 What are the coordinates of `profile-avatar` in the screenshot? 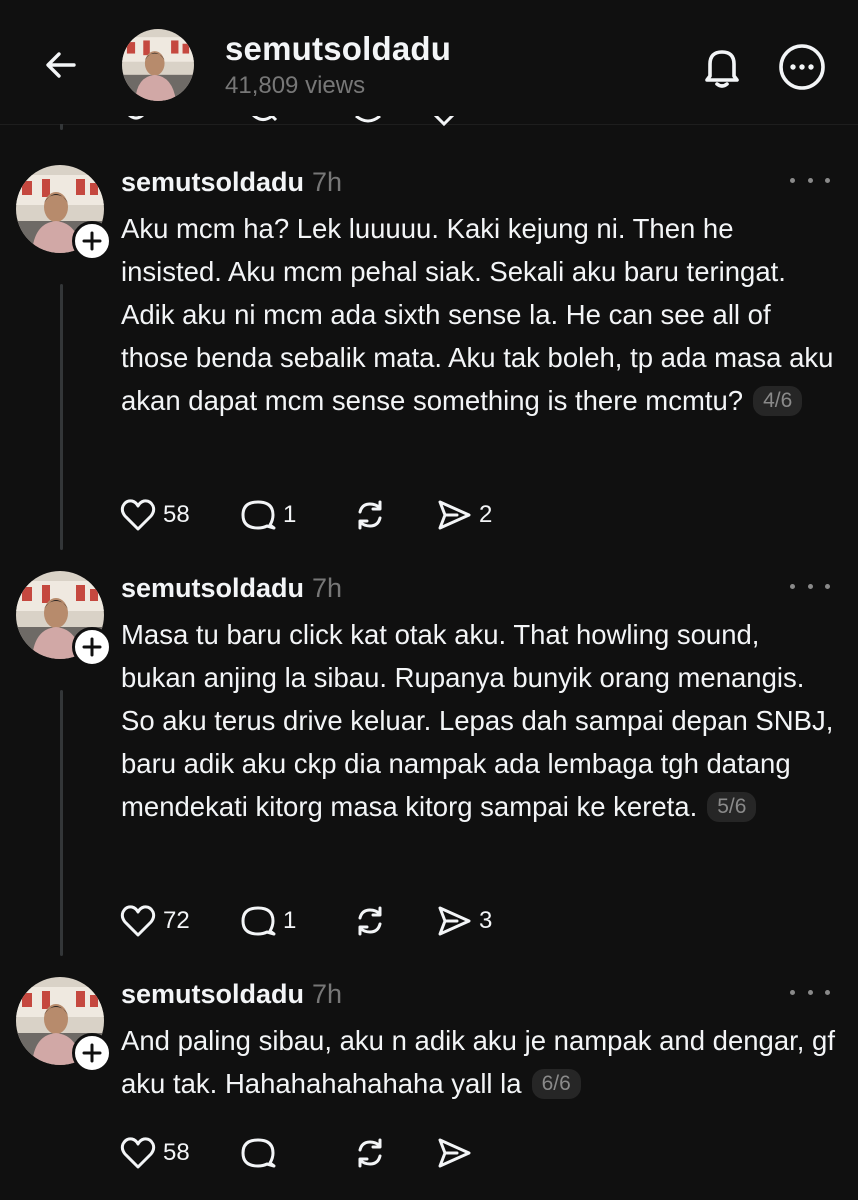 It's located at (158, 65).